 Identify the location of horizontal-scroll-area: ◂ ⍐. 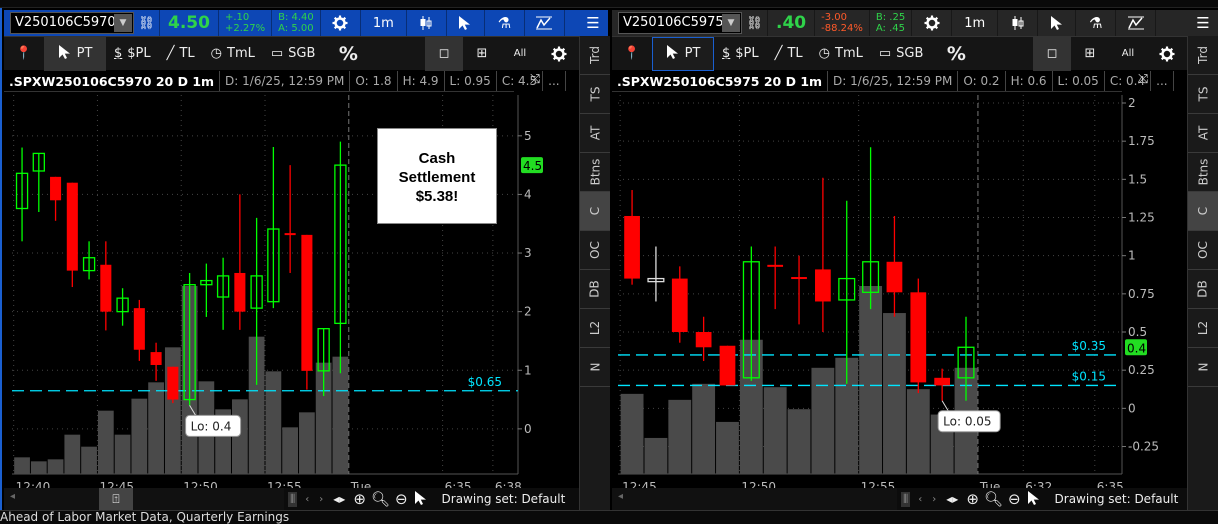
(144, 499).